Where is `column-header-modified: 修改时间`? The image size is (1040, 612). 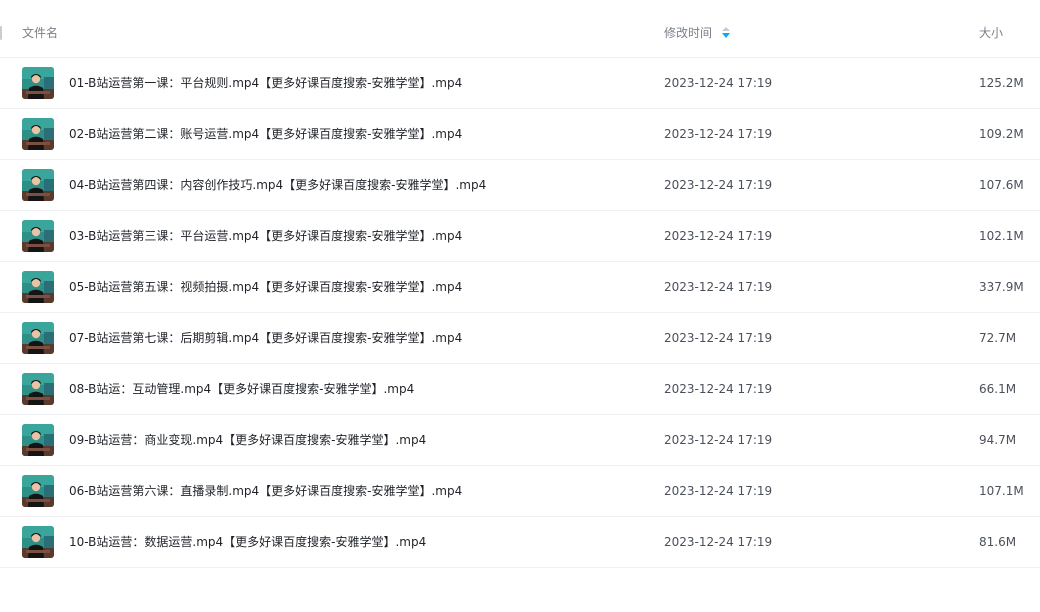
column-header-modified: 修改时间 is located at coordinates (697, 33).